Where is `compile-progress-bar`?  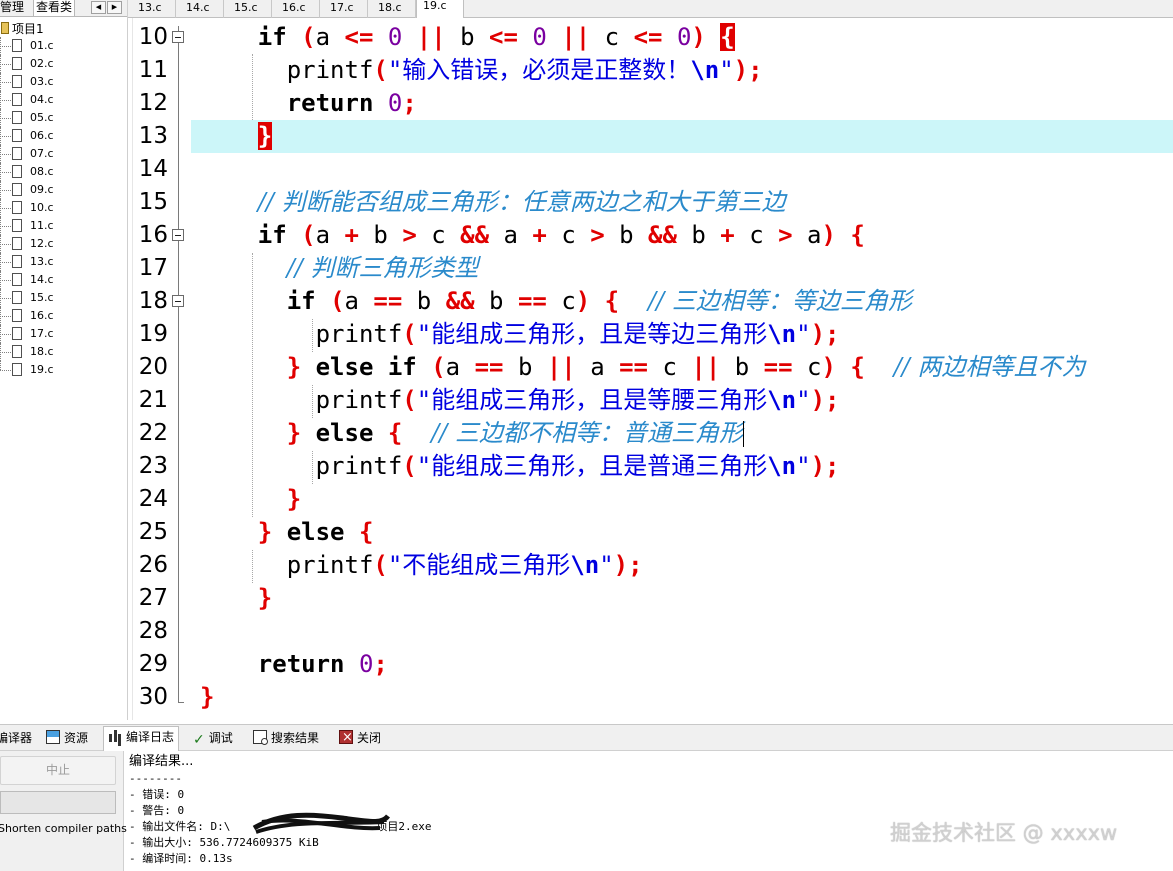 compile-progress-bar is located at coordinates (58, 802).